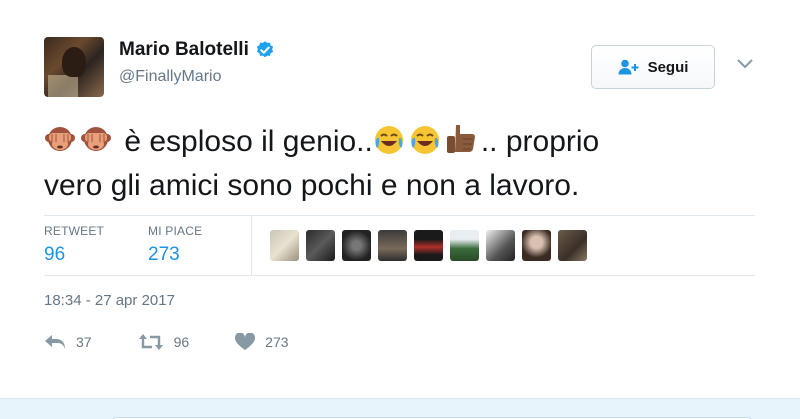 The image size is (800, 419). What do you see at coordinates (184, 50) in the screenshot?
I see `author-name: Mario Balotelli` at bounding box center [184, 50].